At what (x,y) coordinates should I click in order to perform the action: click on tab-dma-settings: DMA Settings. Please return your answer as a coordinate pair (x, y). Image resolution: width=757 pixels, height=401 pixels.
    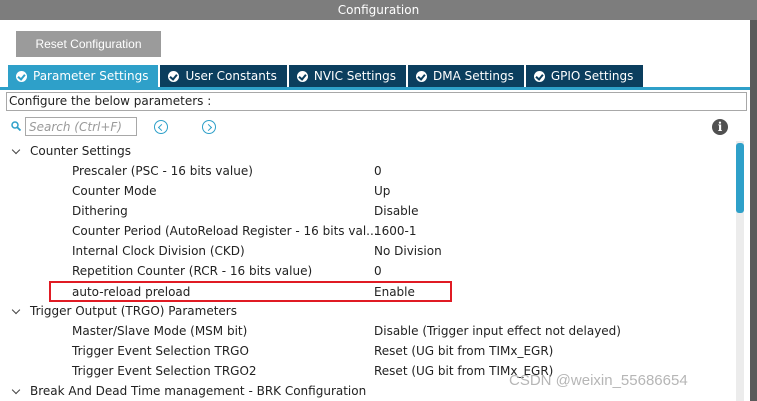
    Looking at the image, I should click on (465, 76).